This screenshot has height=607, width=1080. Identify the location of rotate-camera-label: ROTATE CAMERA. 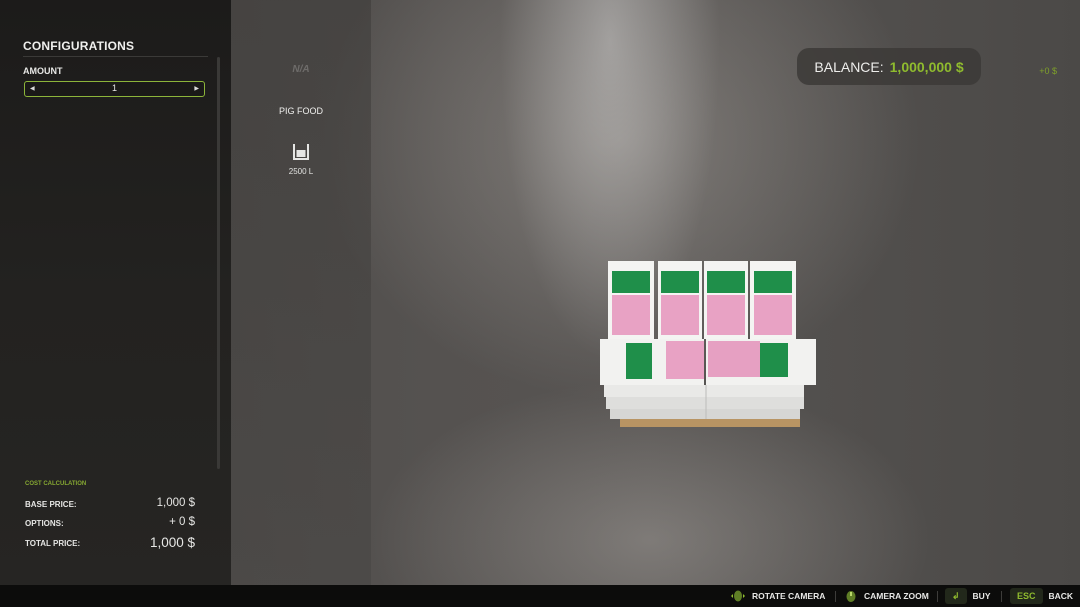
(789, 596).